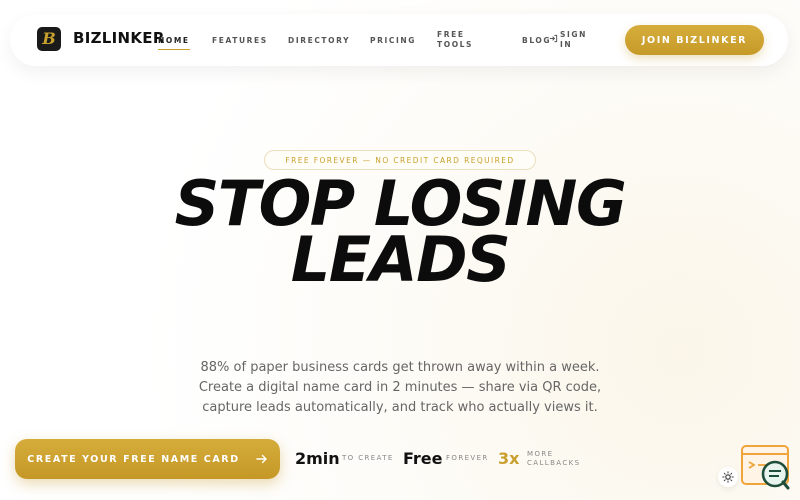  What do you see at coordinates (553, 38) in the screenshot?
I see `sign-in-icon` at bounding box center [553, 38].